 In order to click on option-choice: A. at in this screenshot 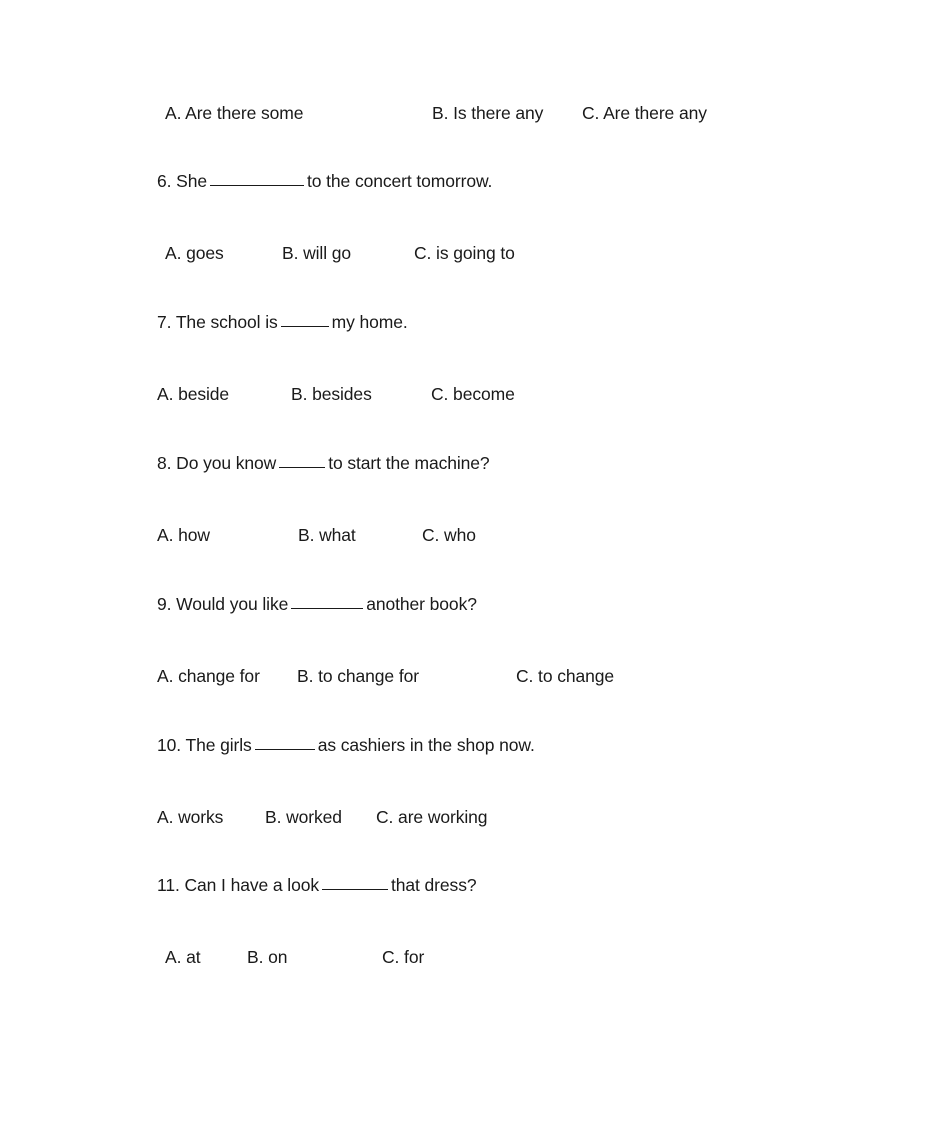, I will do `click(183, 957)`.